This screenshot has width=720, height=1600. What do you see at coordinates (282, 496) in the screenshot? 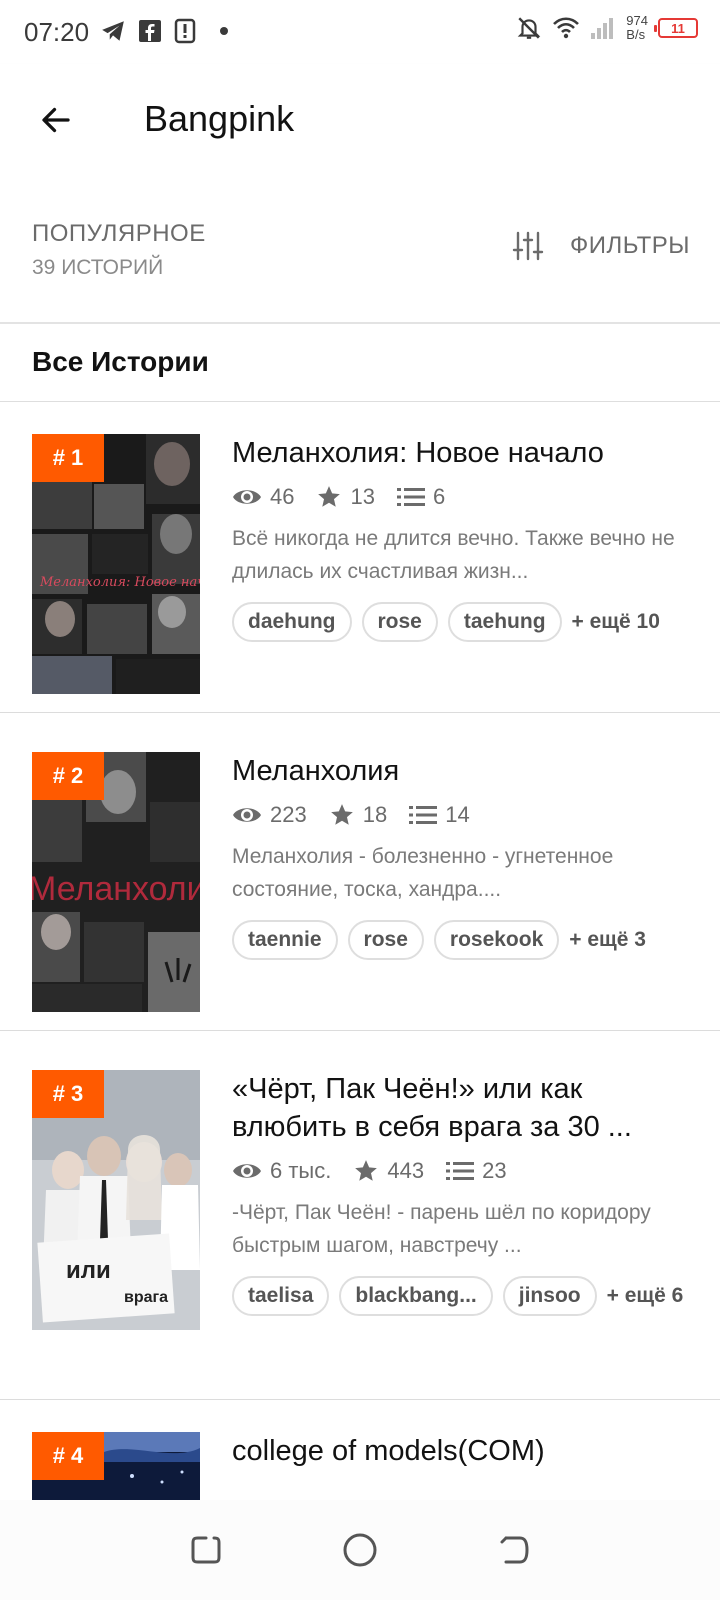
I see `views-count: 46` at bounding box center [282, 496].